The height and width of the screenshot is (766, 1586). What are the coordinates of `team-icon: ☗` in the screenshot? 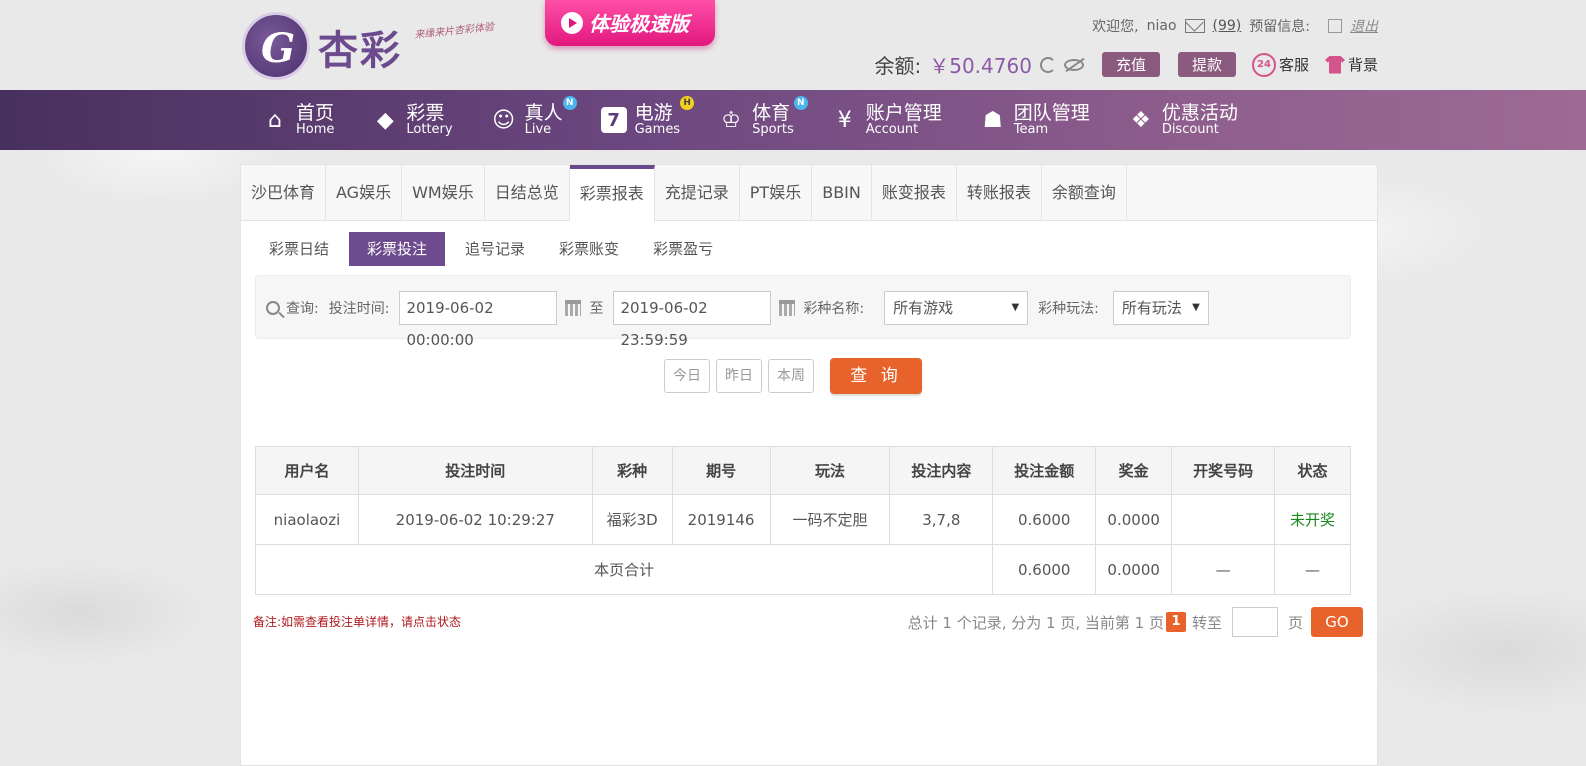 It's located at (992, 120).